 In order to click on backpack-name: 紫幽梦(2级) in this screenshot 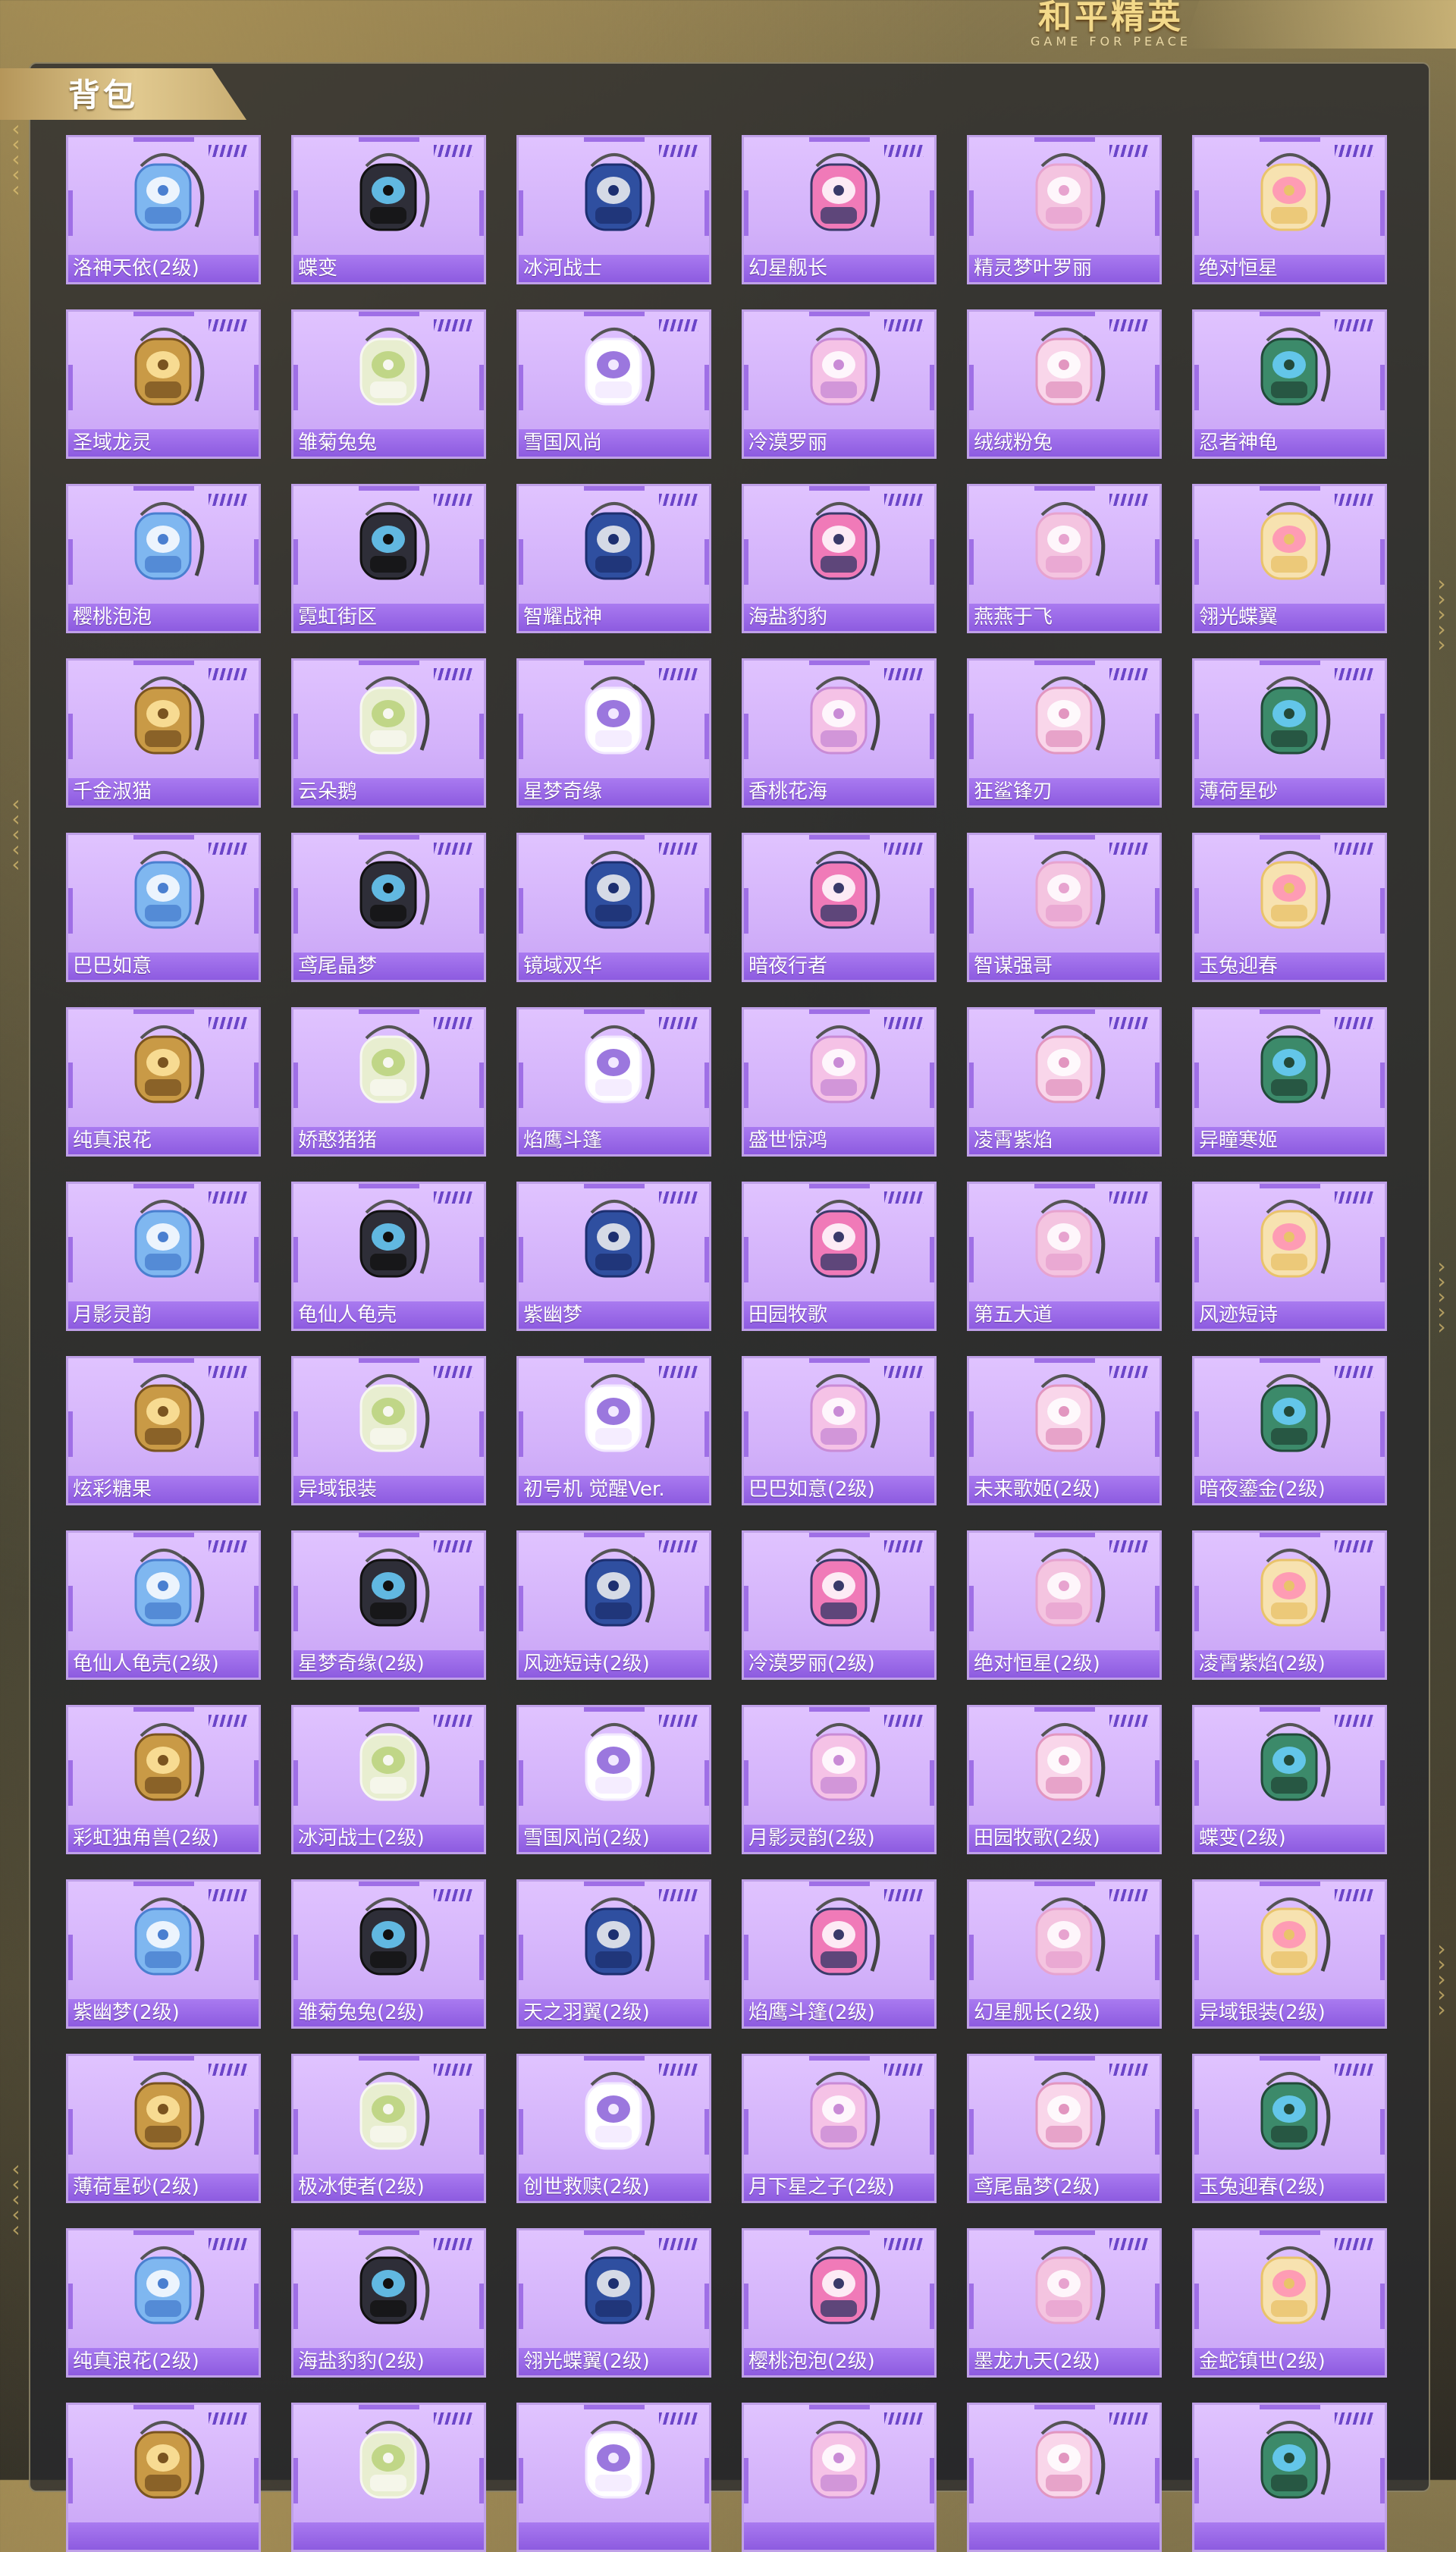, I will do `click(163, 2012)`.